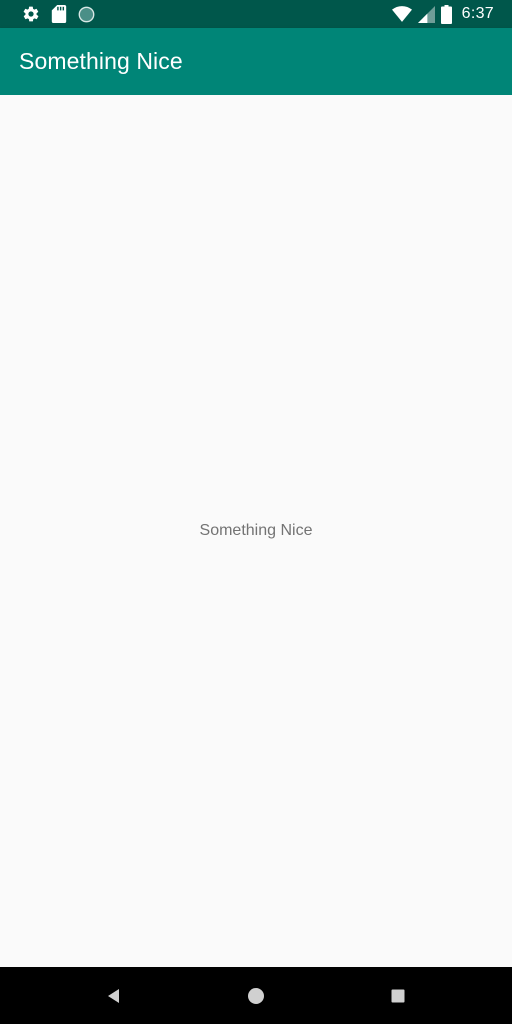 The width and height of the screenshot is (512, 1024). I want to click on status-right-icons: 6:37, so click(442, 14).